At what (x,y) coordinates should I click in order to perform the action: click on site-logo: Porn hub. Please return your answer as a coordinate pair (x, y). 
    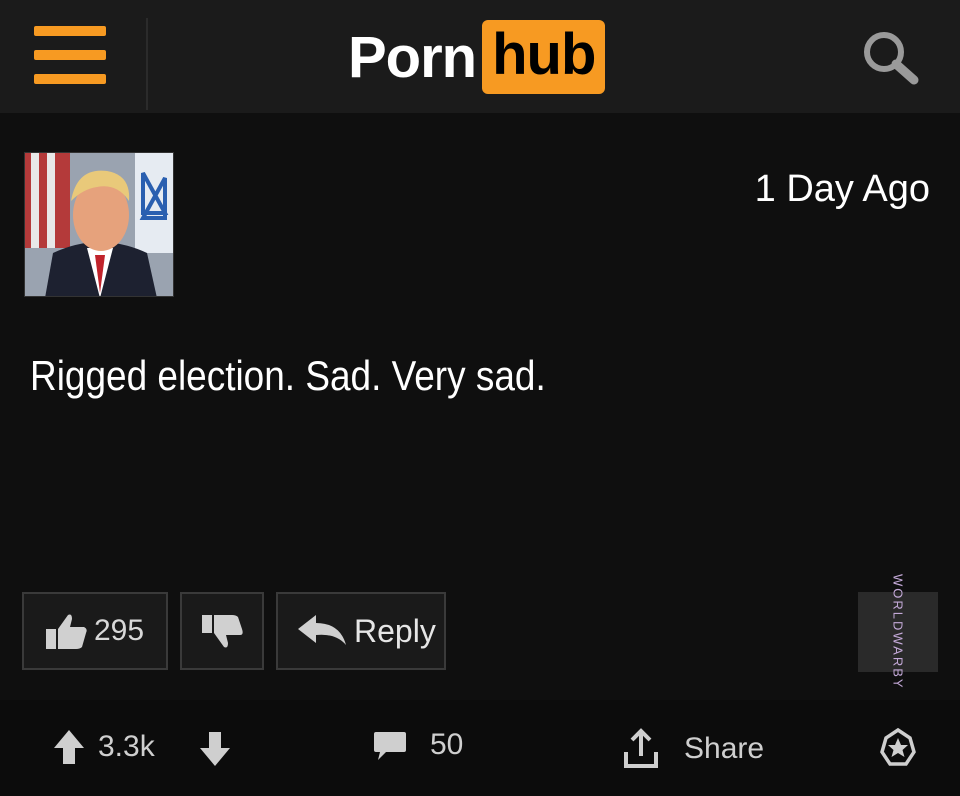
    Looking at the image, I should click on (477, 57).